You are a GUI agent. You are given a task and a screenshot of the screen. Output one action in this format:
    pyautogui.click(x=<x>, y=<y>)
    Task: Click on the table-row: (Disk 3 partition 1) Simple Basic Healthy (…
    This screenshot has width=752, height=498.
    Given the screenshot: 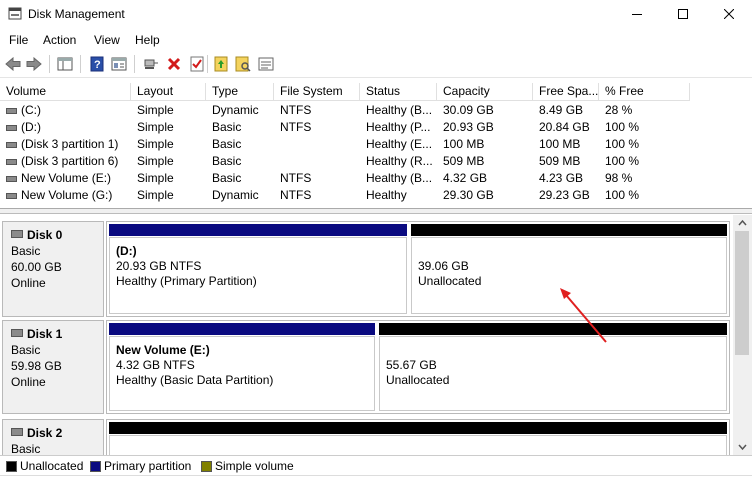 What is the action you would take?
    pyautogui.click(x=345, y=144)
    